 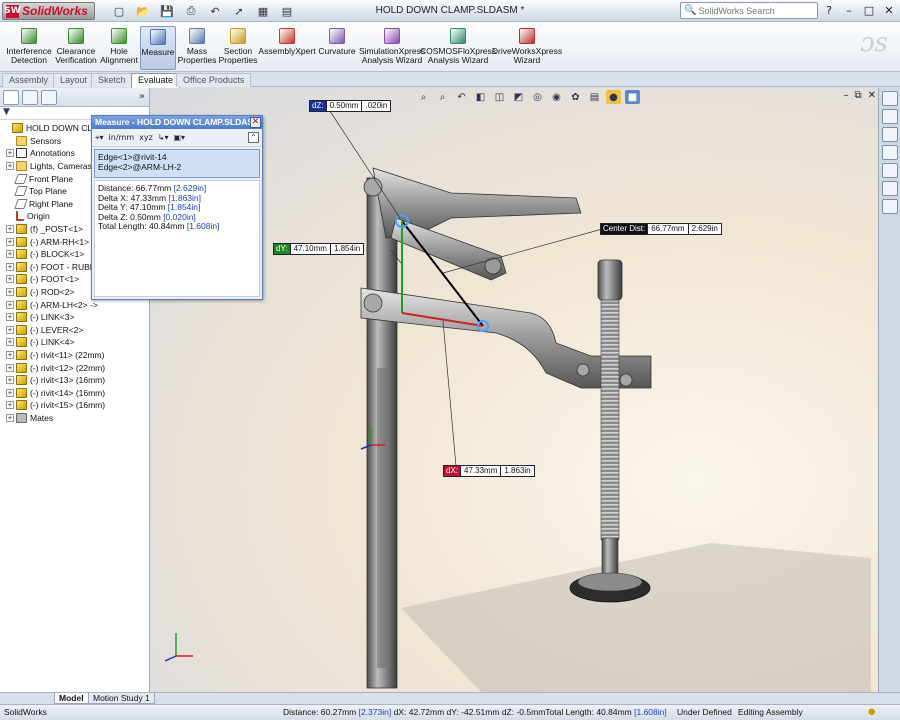 What do you see at coordinates (527, 48) in the screenshot?
I see `driveworksxpress-button: DriveWorksXpress Wizard` at bounding box center [527, 48].